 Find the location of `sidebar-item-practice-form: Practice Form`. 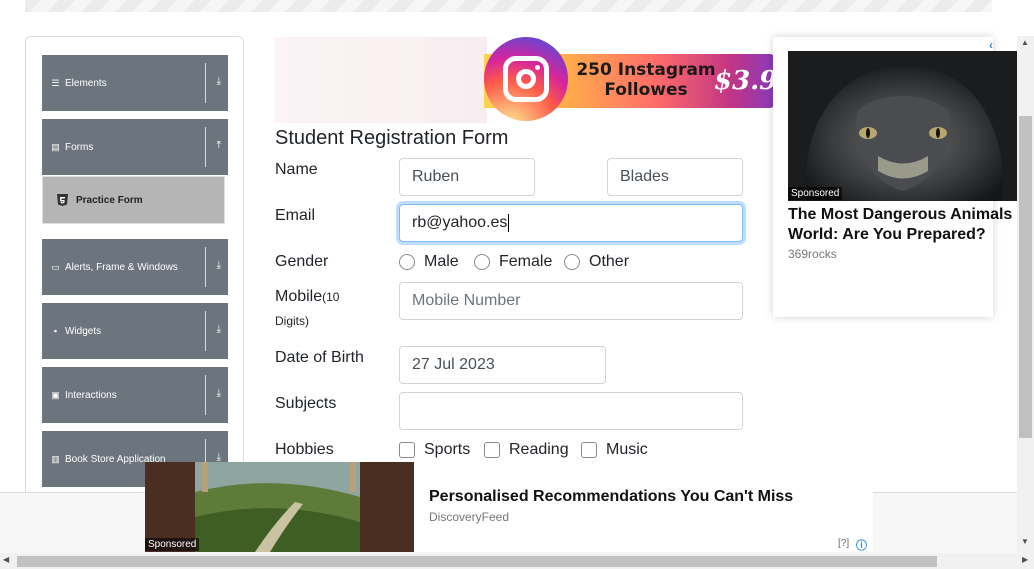

sidebar-item-practice-form: Practice Form is located at coordinates (133, 200).